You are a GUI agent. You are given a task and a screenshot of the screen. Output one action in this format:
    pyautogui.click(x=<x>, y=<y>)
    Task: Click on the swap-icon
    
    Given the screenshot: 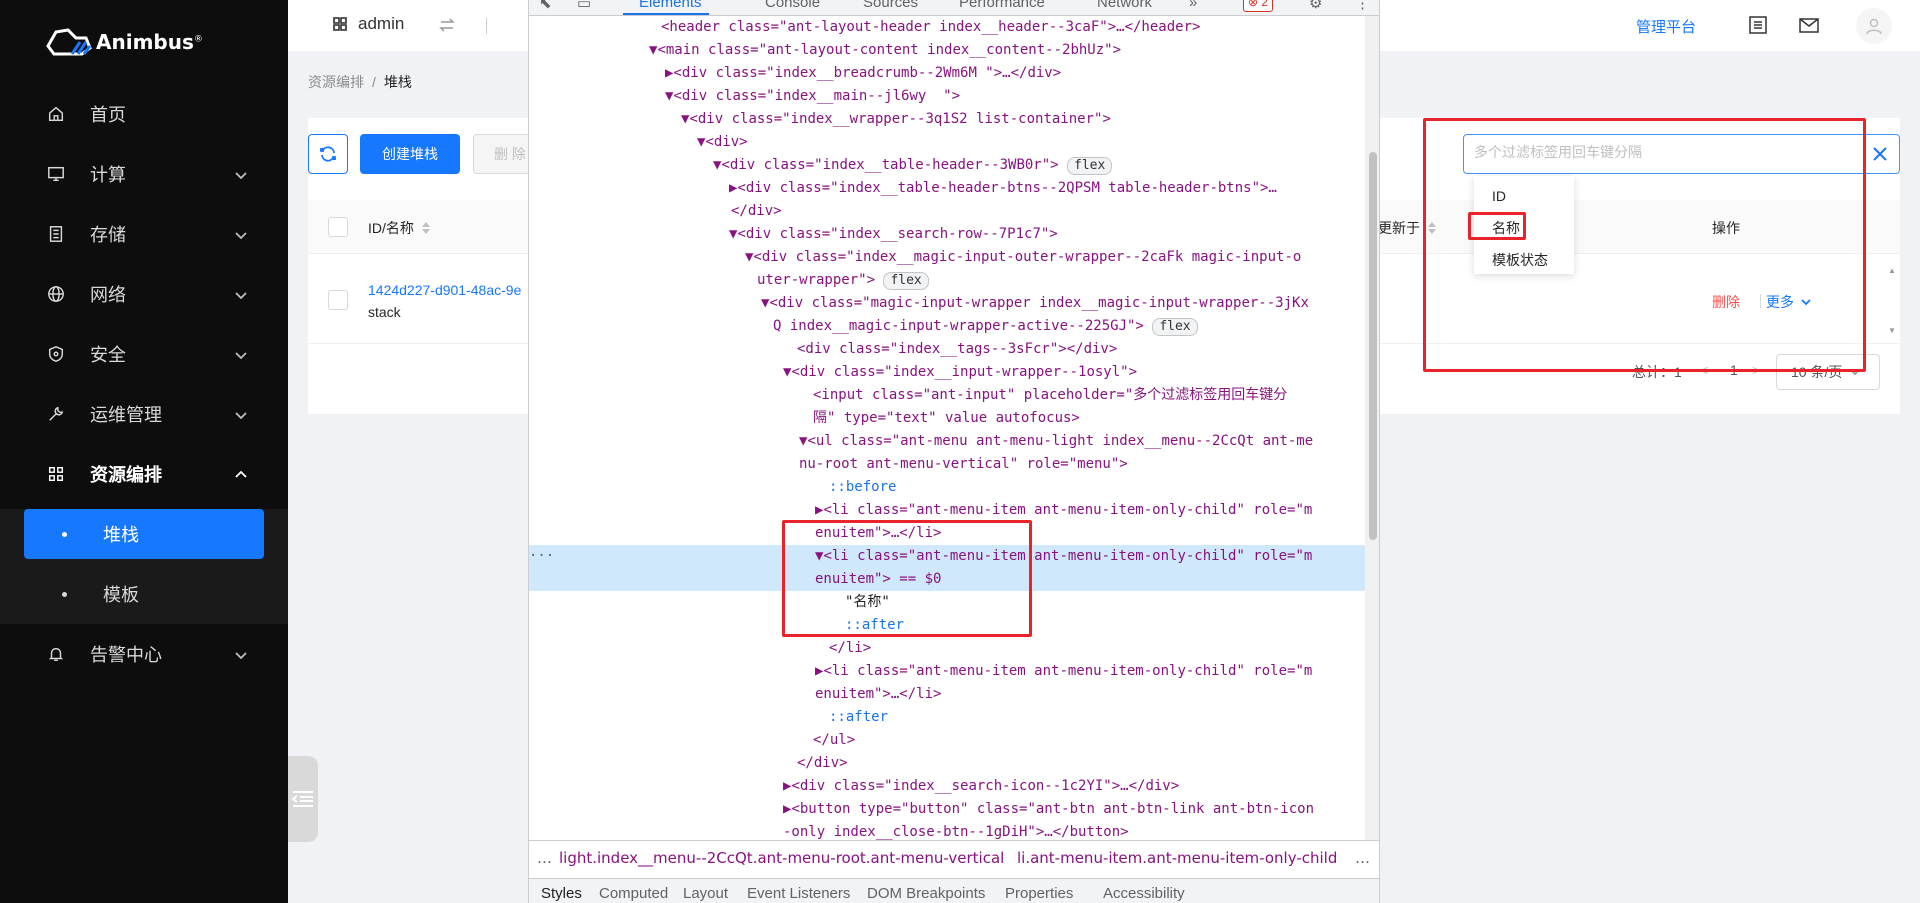 What is the action you would take?
    pyautogui.click(x=447, y=25)
    